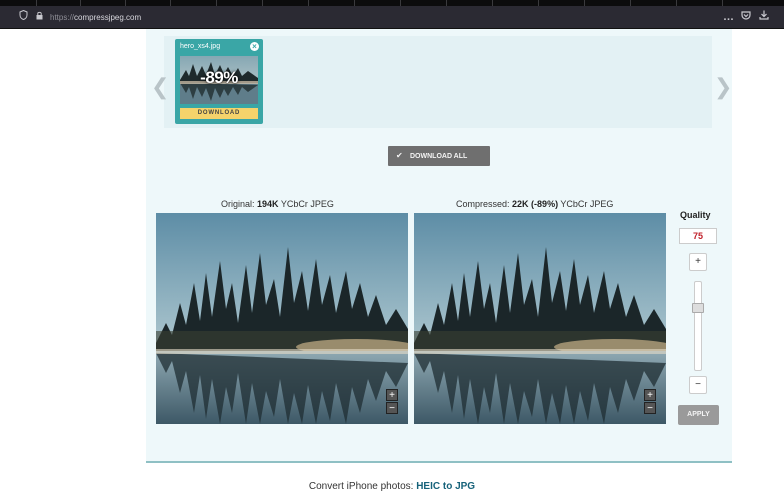 Image resolution: width=784 pixels, height=500 pixels. Describe the element at coordinates (277, 204) in the screenshot. I see `original-caption: Original: 194K YCbCr JPEG` at that location.